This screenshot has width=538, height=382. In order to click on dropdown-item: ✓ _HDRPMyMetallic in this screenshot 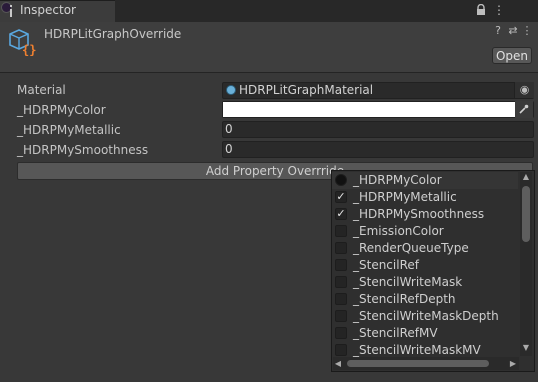, I will do `click(425, 197)`.